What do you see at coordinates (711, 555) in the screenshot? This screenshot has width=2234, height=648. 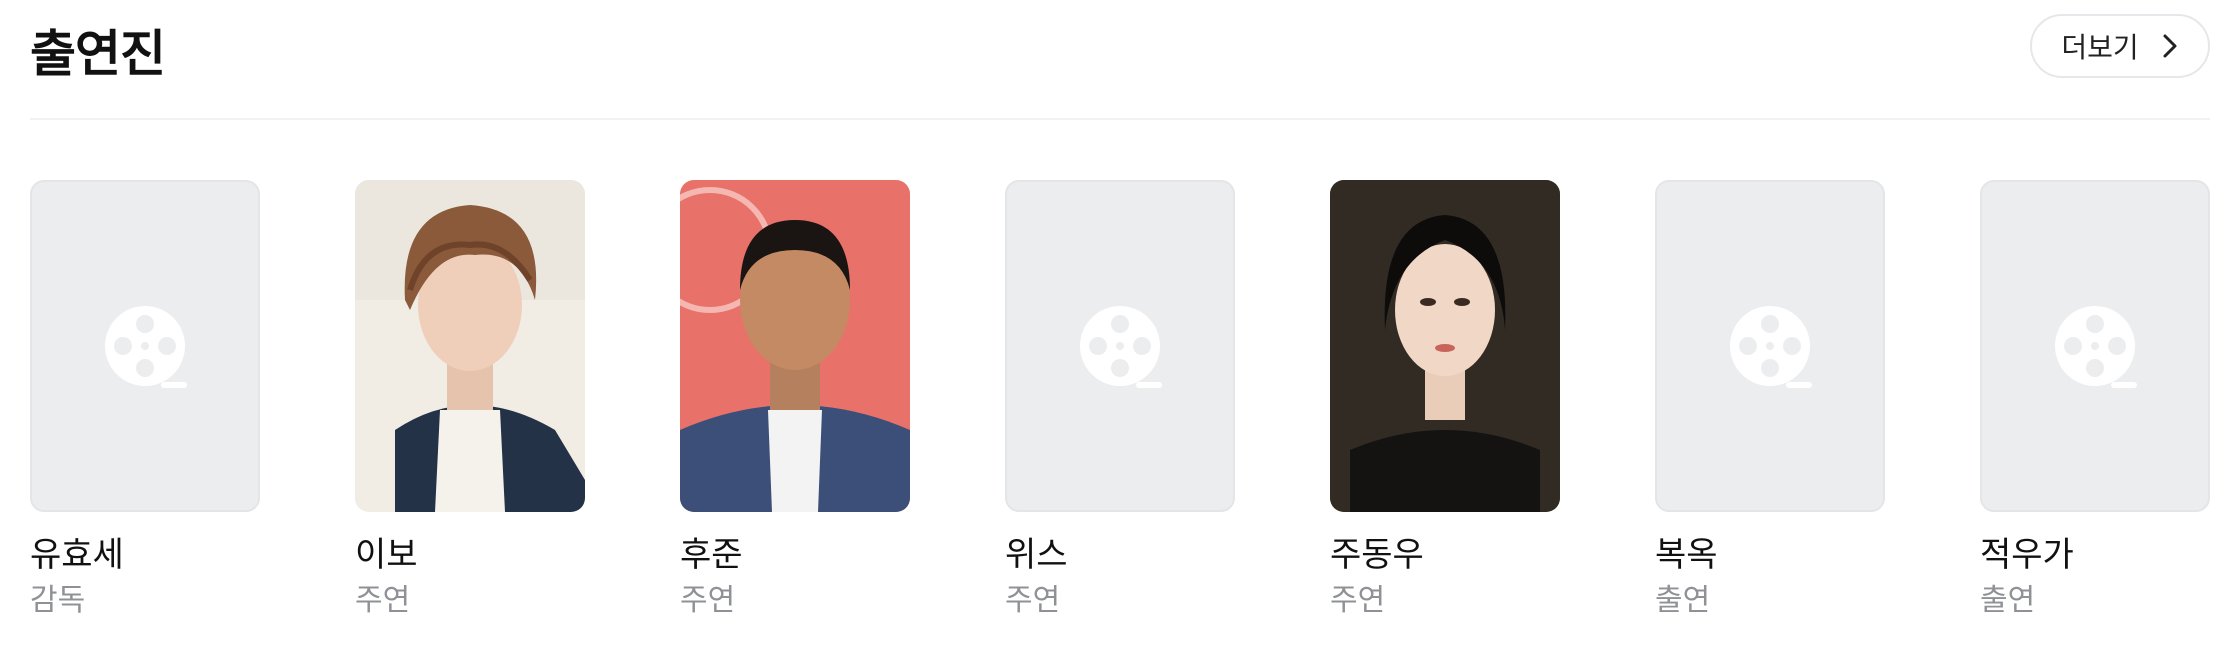 I see `cast-name: 후준` at bounding box center [711, 555].